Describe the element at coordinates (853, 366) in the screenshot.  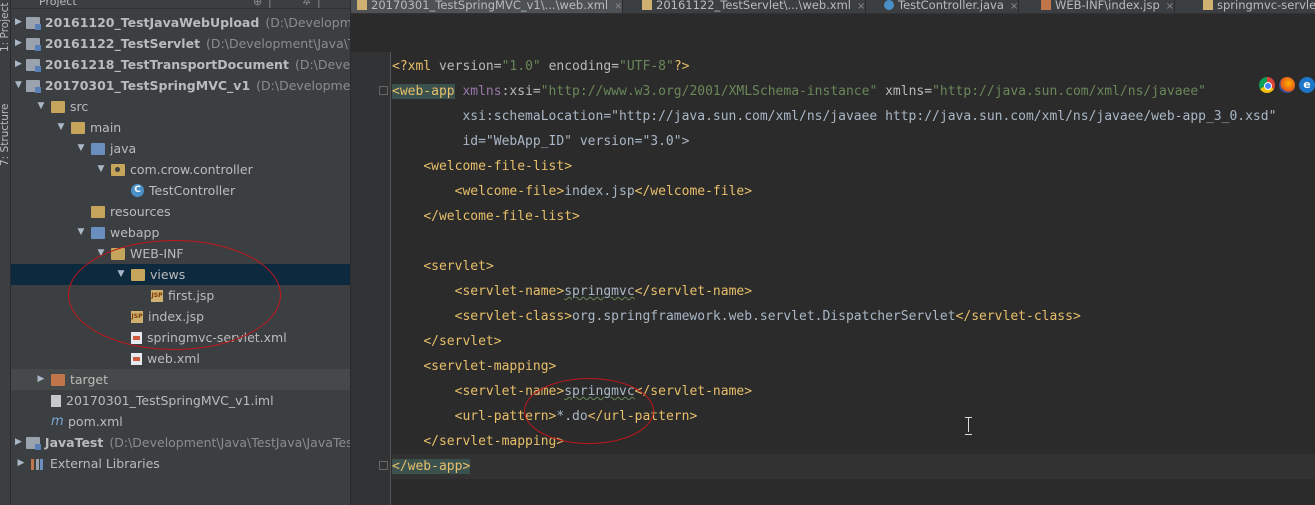
I see `code-line: <servlet-mapping>` at that location.